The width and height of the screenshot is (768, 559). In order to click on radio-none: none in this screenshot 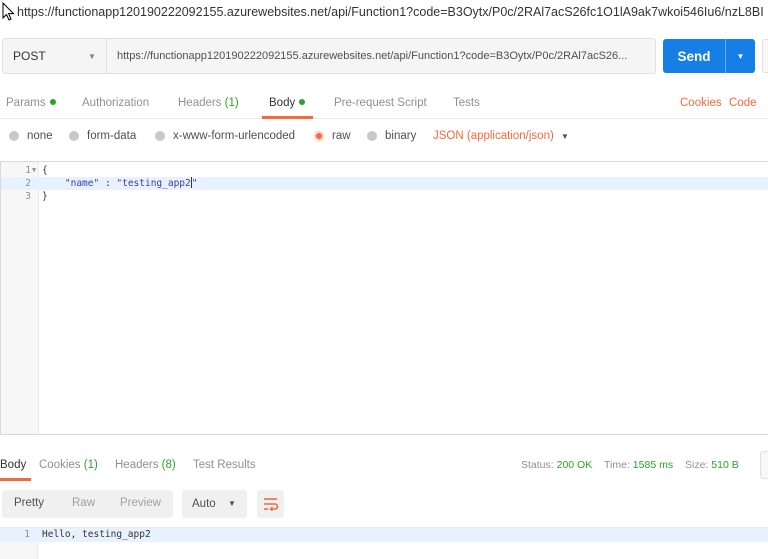, I will do `click(31, 136)`.